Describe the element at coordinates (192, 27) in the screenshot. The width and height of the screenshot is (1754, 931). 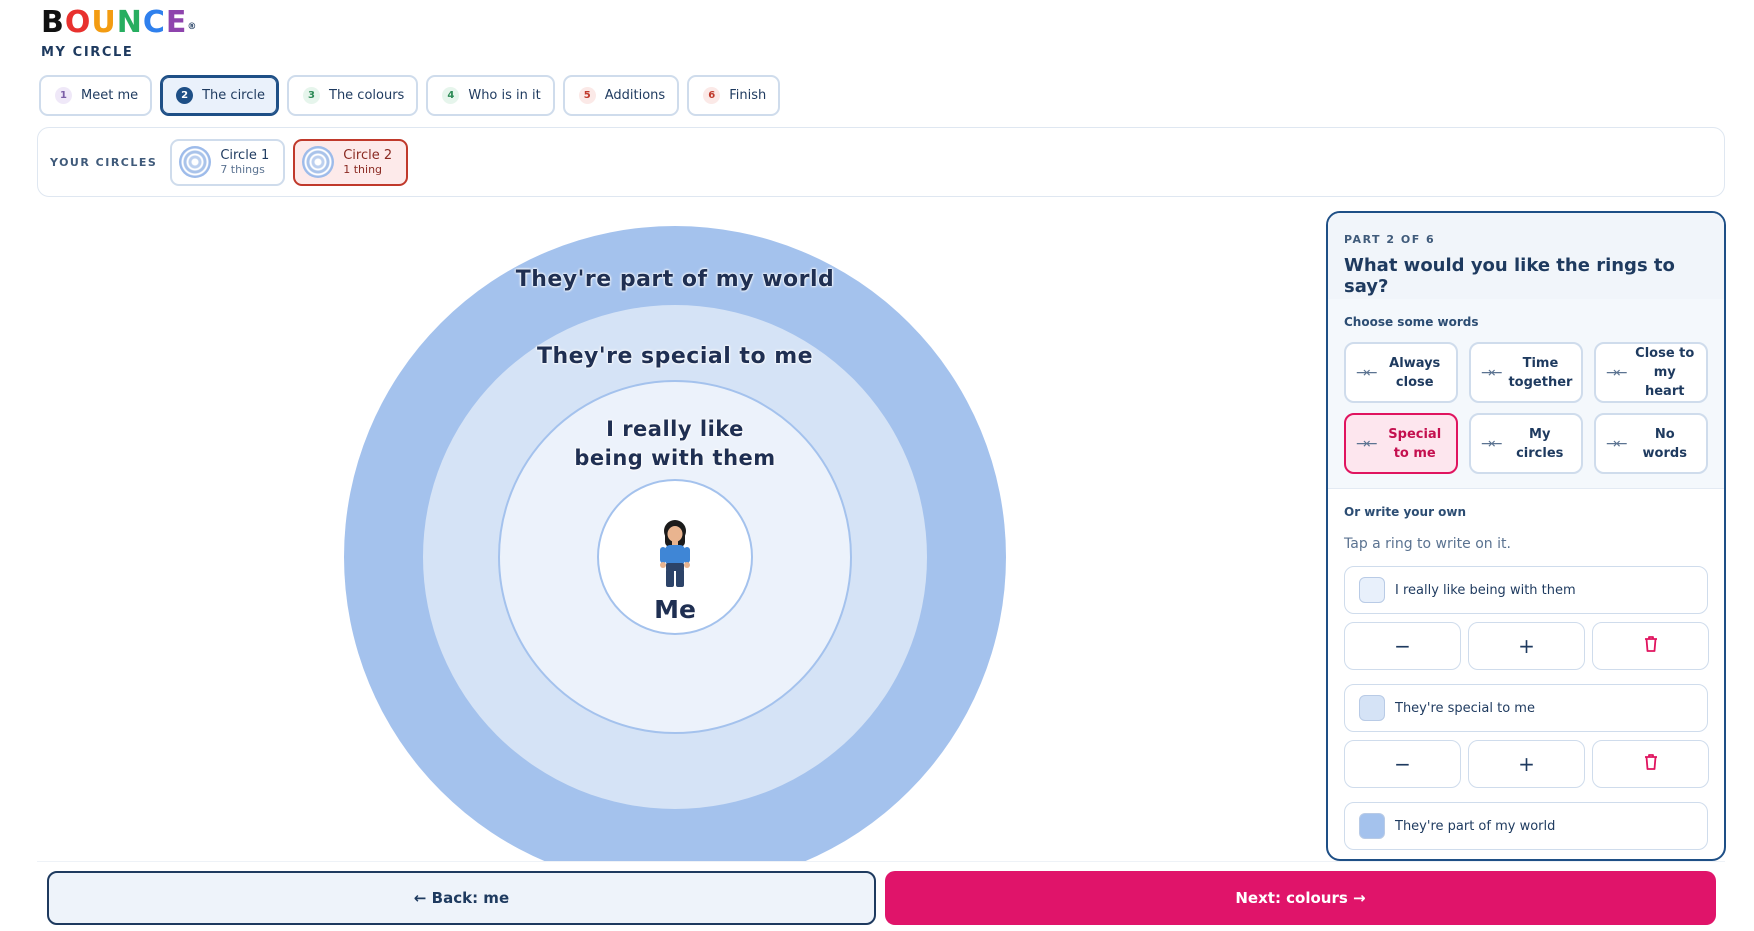
I see `registered-mark: ®` at that location.